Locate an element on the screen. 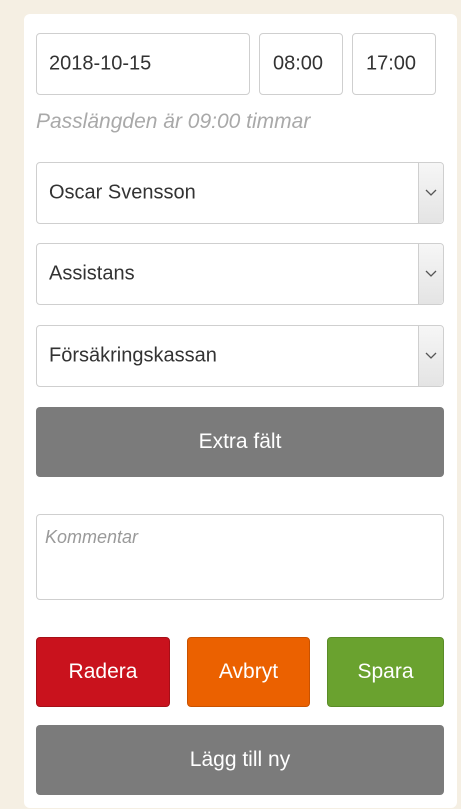 The height and width of the screenshot is (809, 461). start-time-value: 08:00 is located at coordinates (298, 63).